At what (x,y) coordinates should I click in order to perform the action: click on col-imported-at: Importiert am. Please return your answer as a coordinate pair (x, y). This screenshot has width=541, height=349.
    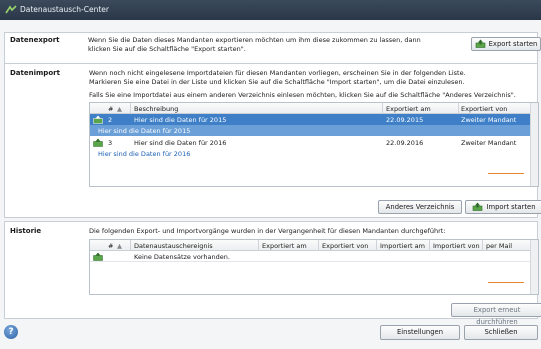
    Looking at the image, I should click on (402, 246).